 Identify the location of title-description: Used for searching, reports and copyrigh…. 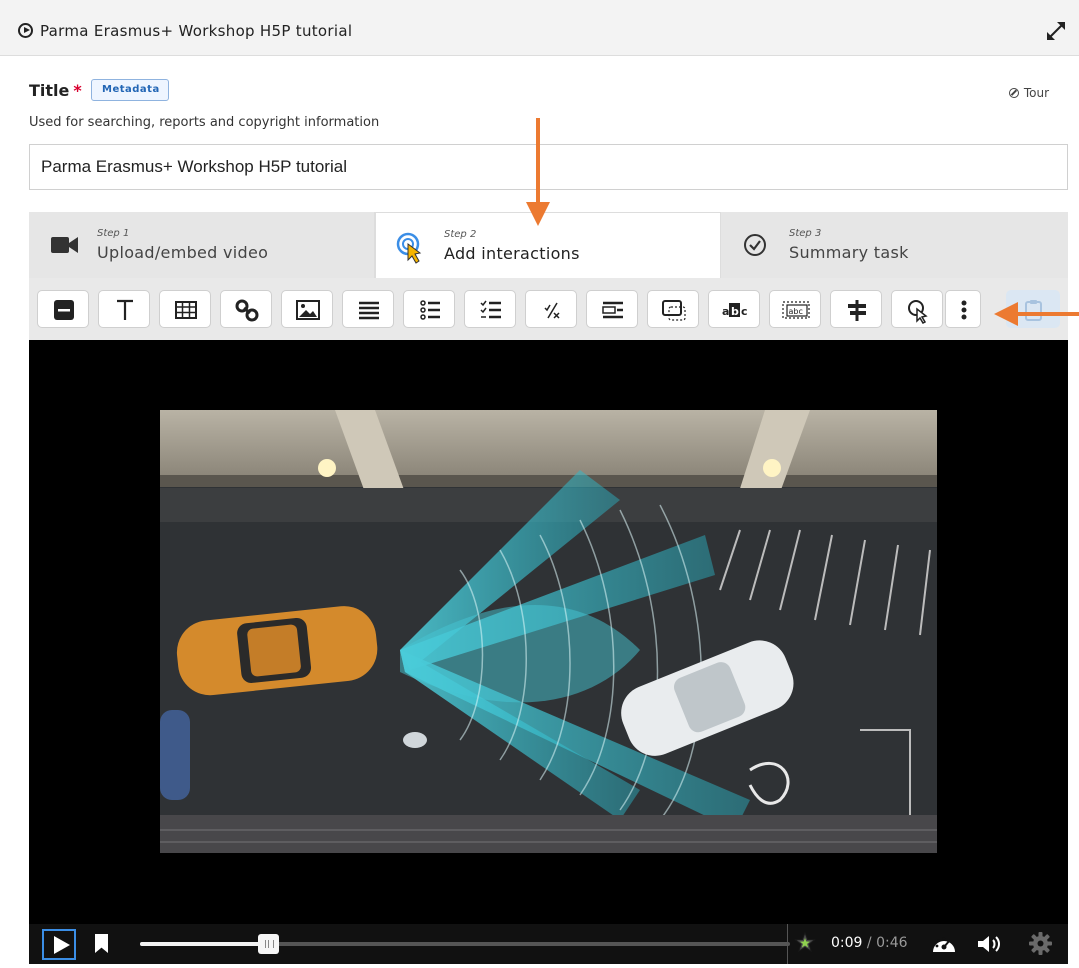
(204, 122).